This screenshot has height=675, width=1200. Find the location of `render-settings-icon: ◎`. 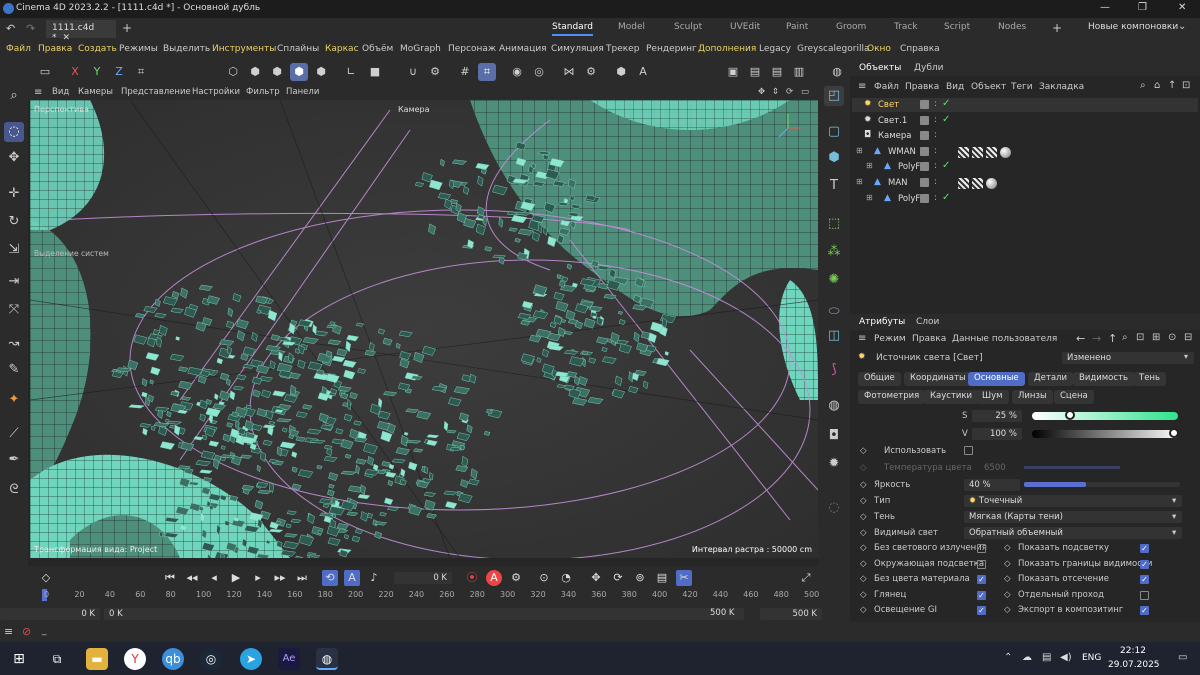

render-settings-icon: ◎ is located at coordinates (539, 72).